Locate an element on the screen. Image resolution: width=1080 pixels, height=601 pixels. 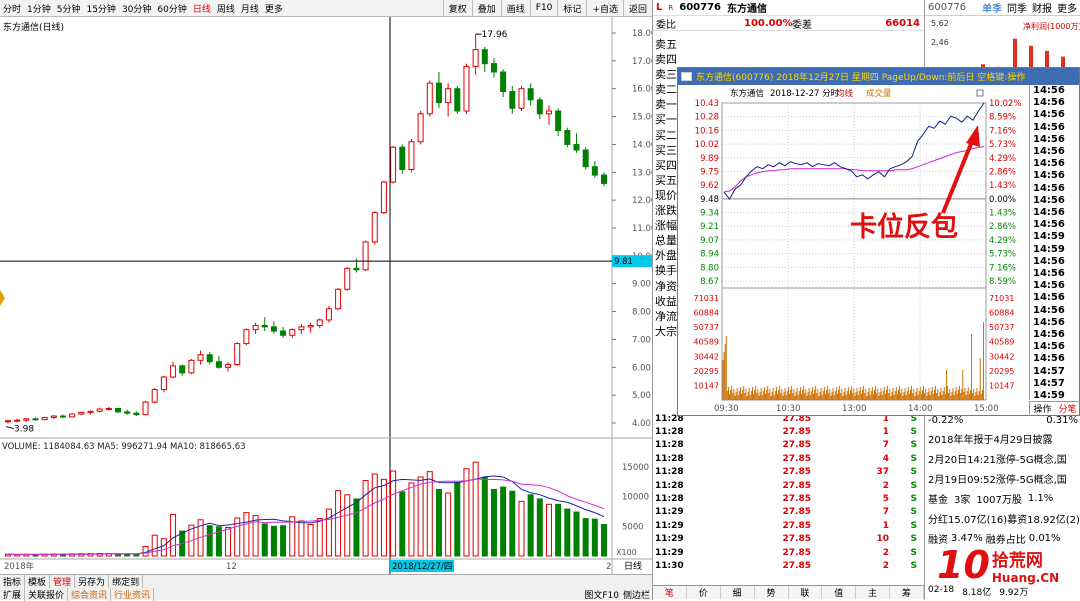
finance-tabs: 单季 同季 财报 更多 is located at coordinates (1027, 7).